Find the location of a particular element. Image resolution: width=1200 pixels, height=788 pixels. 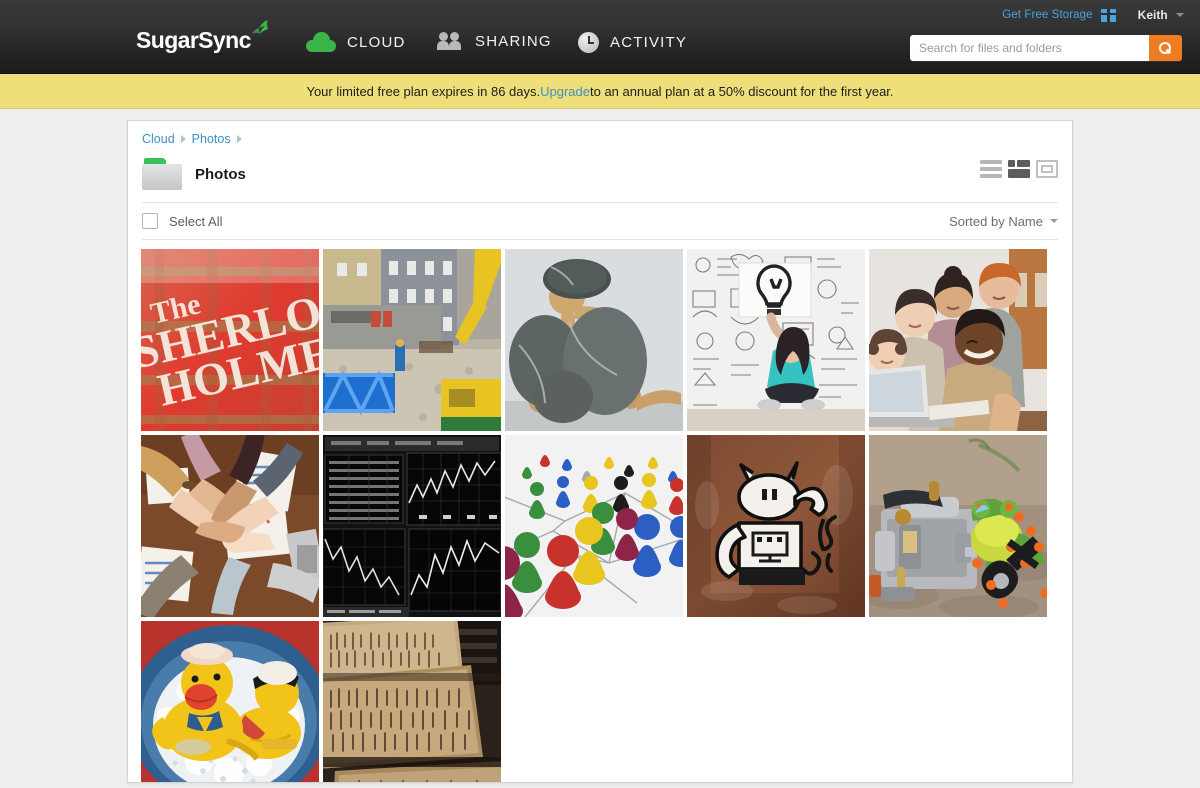

grid-view-icon is located at coordinates (1019, 169).